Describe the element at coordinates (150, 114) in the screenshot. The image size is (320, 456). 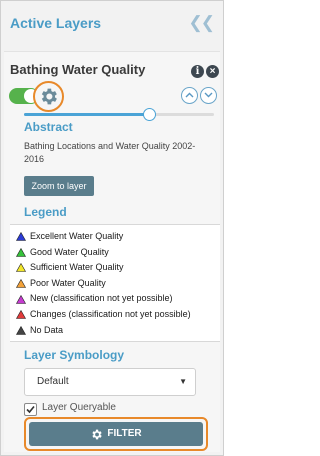
I see `opacity-slider-handle` at that location.